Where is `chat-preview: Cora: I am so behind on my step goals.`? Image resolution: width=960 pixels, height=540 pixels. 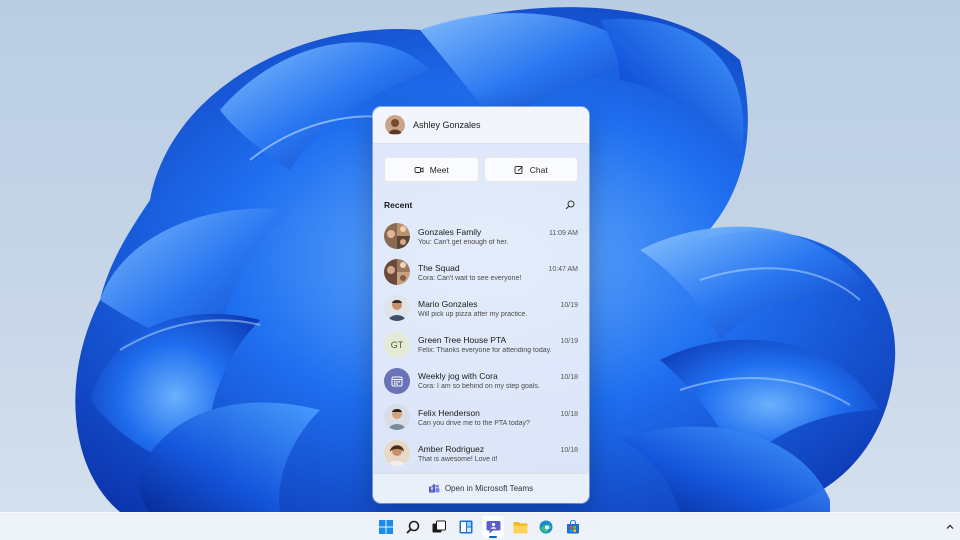 chat-preview: Cora: I am so behind on my step goals. is located at coordinates (479, 387).